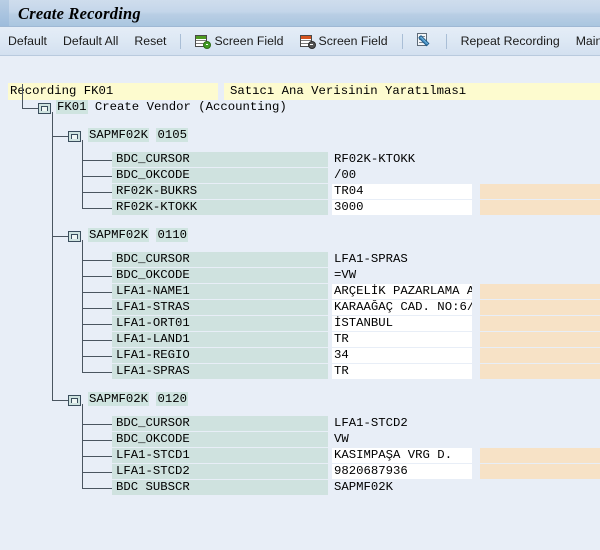  I want to click on field-value-input: İSTANBUL, so click(402, 323).